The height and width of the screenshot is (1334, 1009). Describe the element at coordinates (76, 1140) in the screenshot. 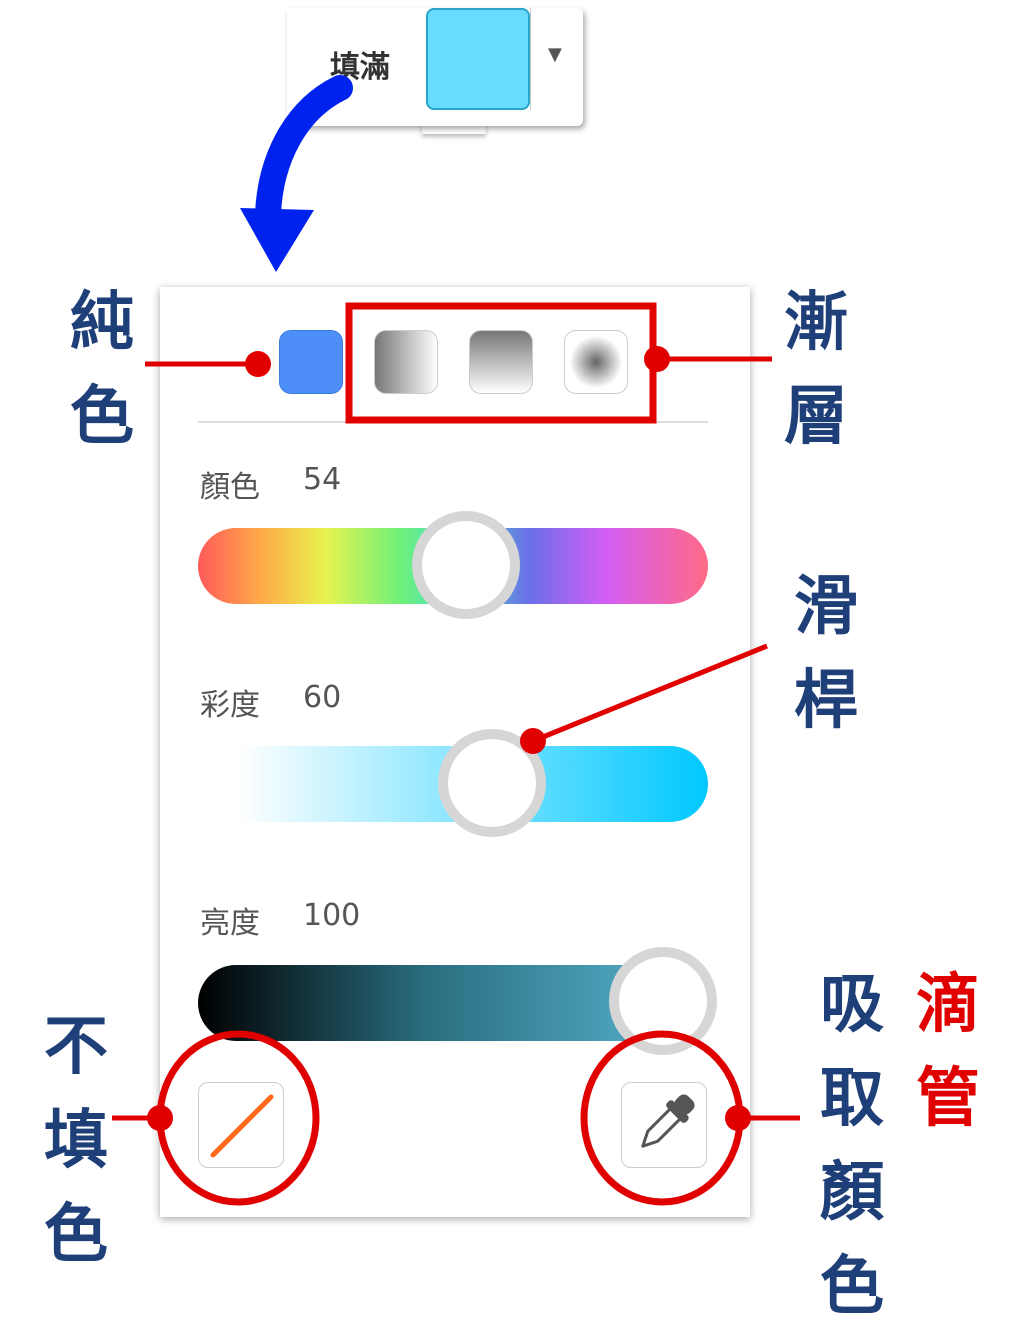

I see `no-fill-callout-text: 不填色` at that location.